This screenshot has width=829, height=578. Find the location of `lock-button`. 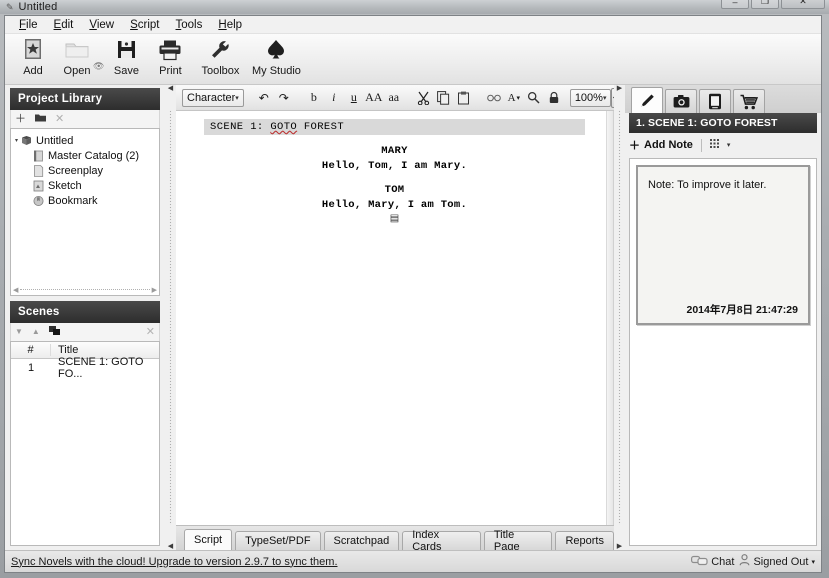

lock-button is located at coordinates (554, 98).